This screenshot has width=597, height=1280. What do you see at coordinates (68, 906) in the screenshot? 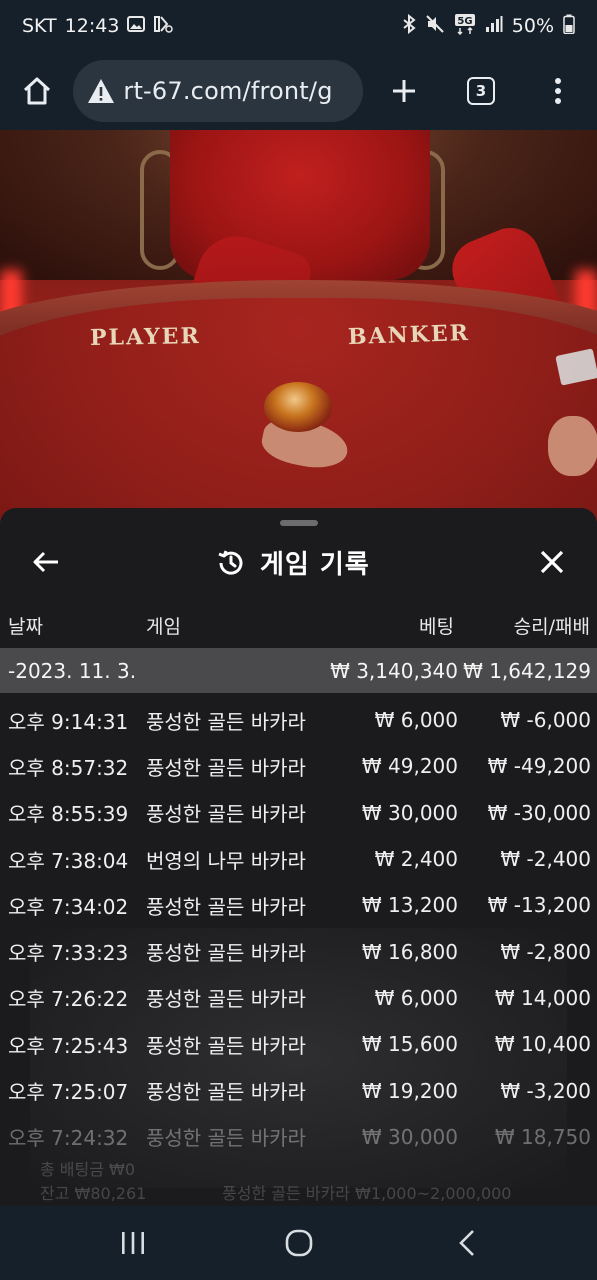
I see `row-time: 오후 7:34:02` at bounding box center [68, 906].